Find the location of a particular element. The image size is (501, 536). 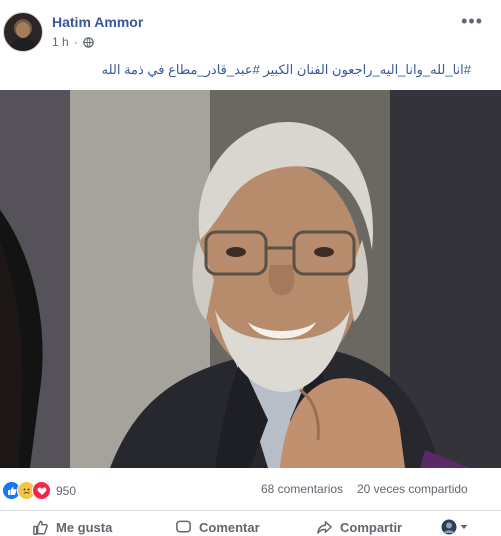

post-stats: 950 68 comentarios 20 veces compartido is located at coordinates (250, 489).